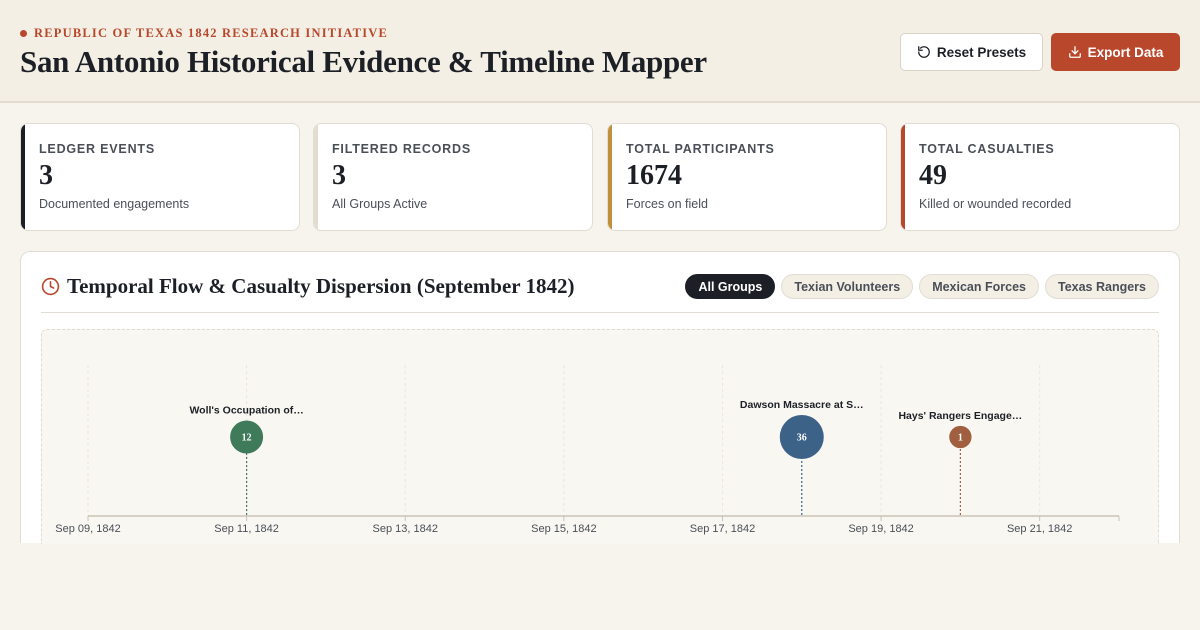 This screenshot has width=1200, height=630. I want to click on download-icon, so click(1074, 52).